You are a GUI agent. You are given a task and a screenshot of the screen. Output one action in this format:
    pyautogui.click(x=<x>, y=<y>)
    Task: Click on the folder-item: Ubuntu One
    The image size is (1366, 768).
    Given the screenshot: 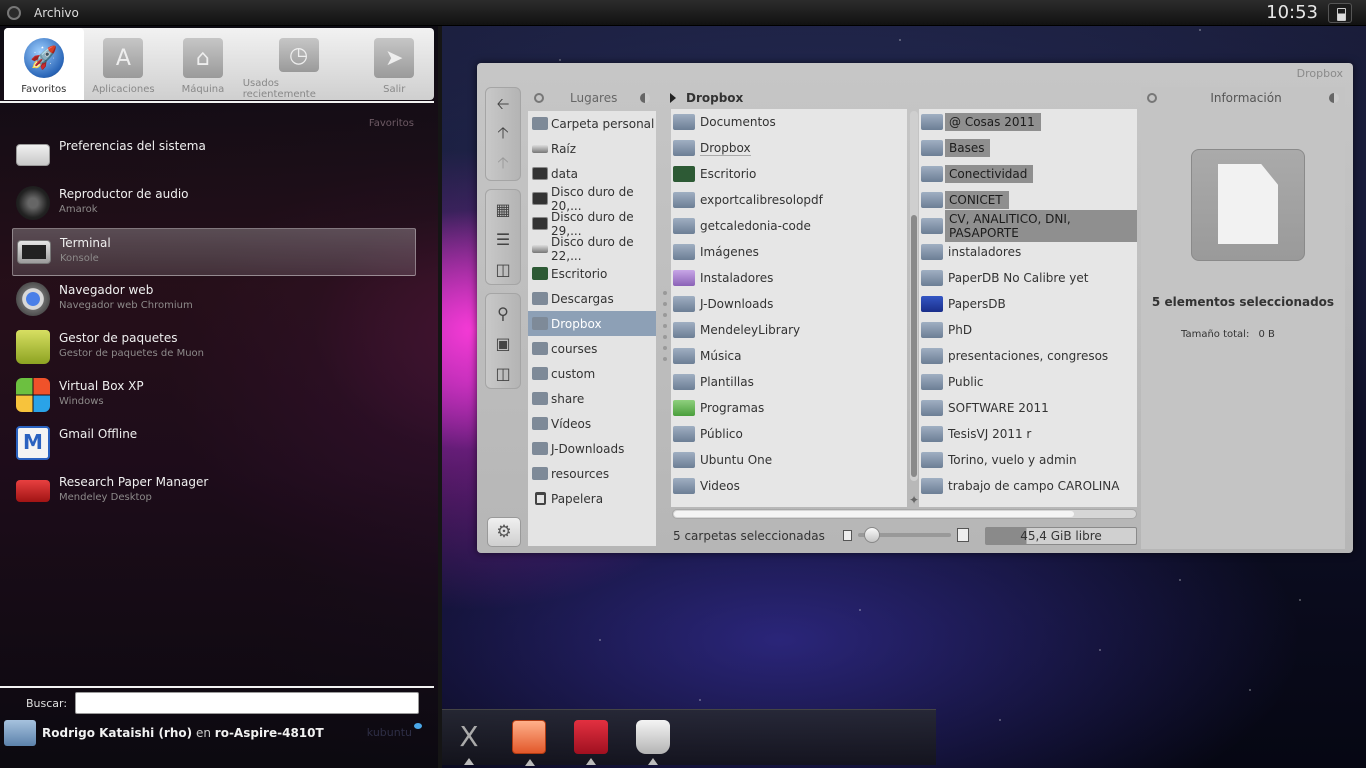 What is the action you would take?
    pyautogui.click(x=789, y=460)
    